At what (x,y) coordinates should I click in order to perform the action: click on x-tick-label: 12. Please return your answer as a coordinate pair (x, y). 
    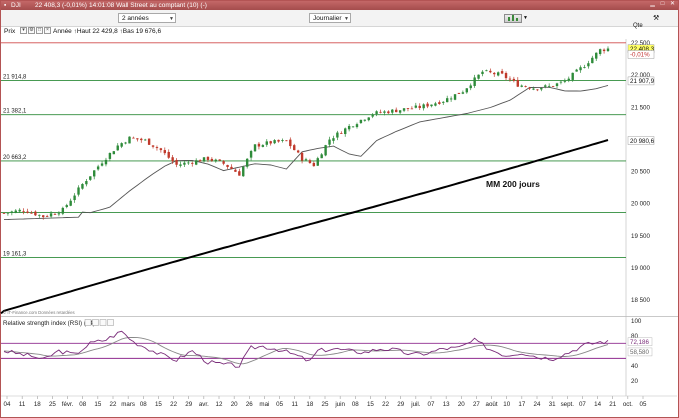
    Looking at the image, I should click on (219, 404).